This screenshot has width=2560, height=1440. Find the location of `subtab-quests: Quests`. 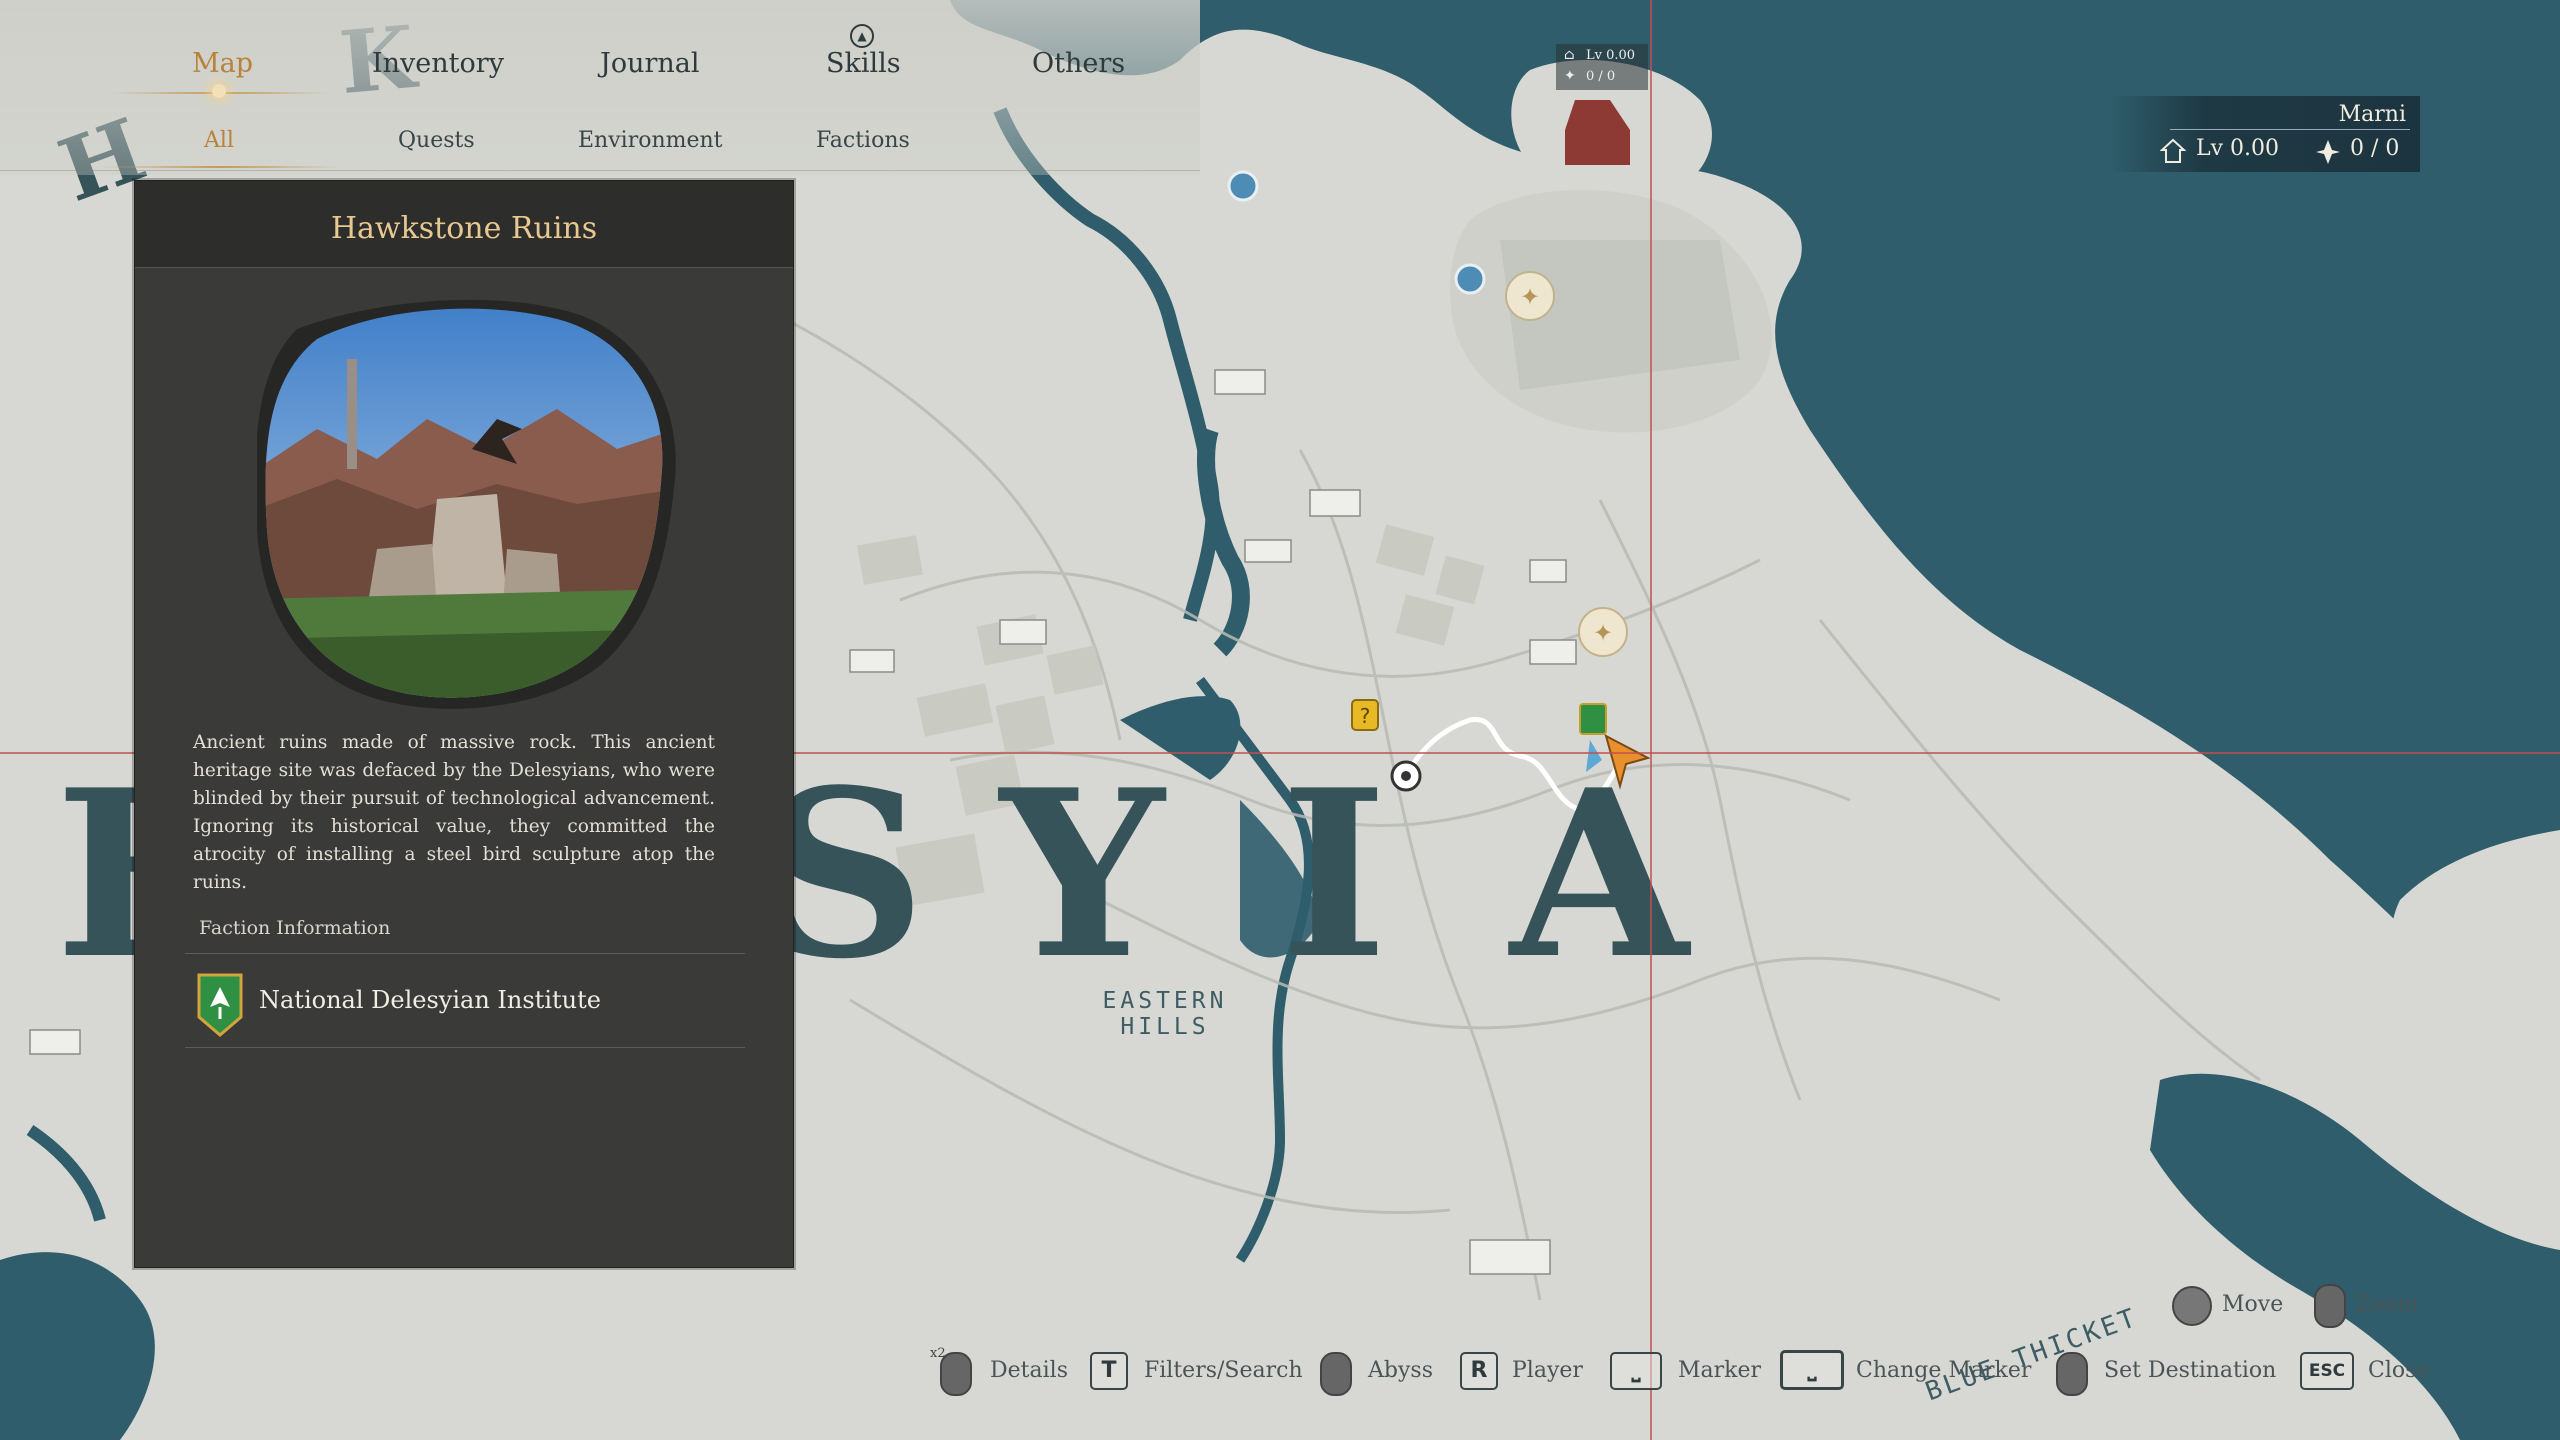

subtab-quests: Quests is located at coordinates (436, 140).